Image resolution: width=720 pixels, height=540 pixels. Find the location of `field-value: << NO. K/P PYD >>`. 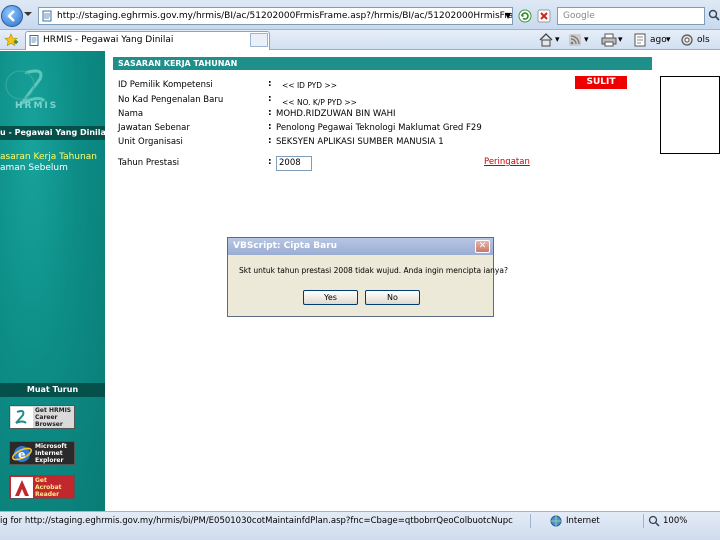

field-value: << NO. K/P PYD >> is located at coordinates (319, 102).